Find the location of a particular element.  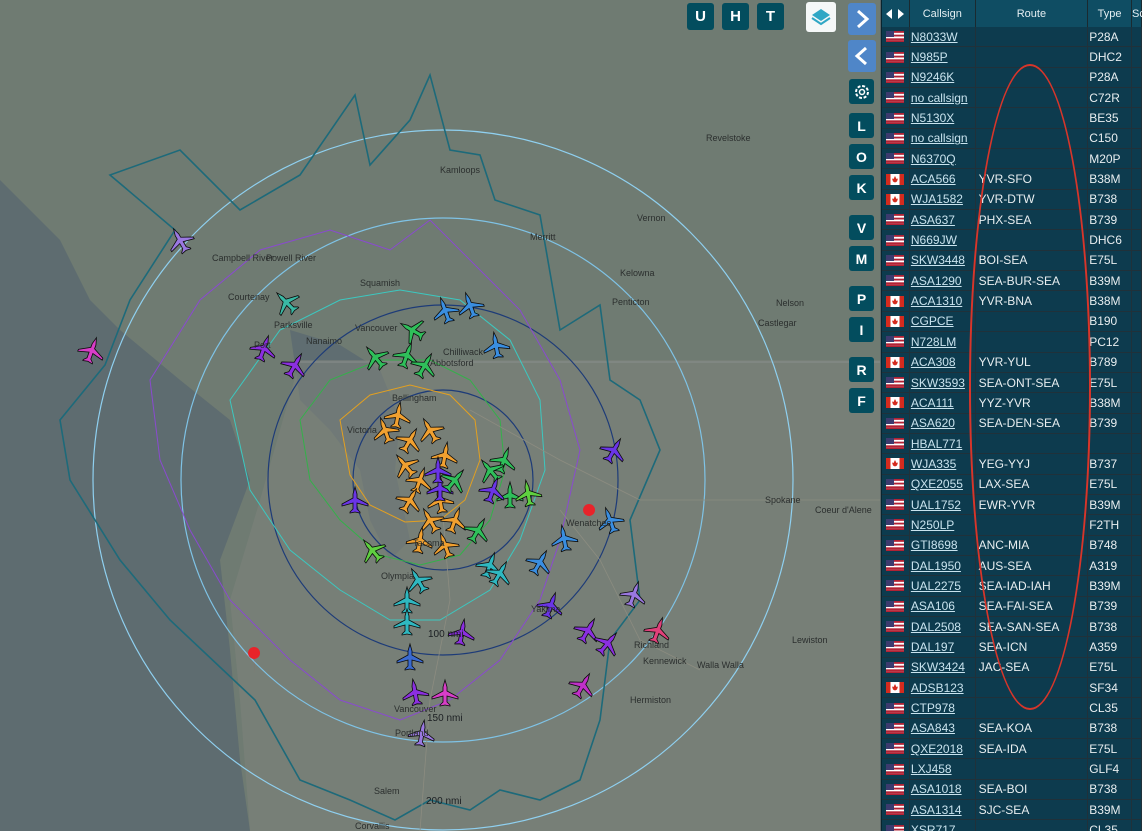

table-row: N5130X BE35 is located at coordinates (1012, 118).